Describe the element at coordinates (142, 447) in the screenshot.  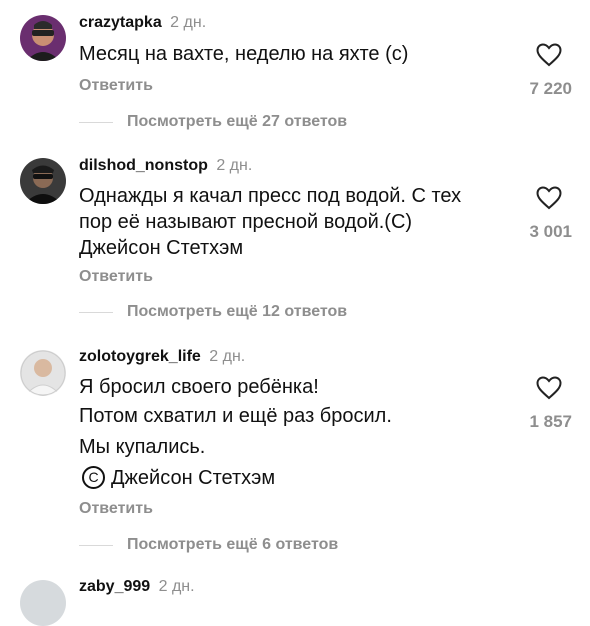
I see `comment-text: Мы купались.` at that location.